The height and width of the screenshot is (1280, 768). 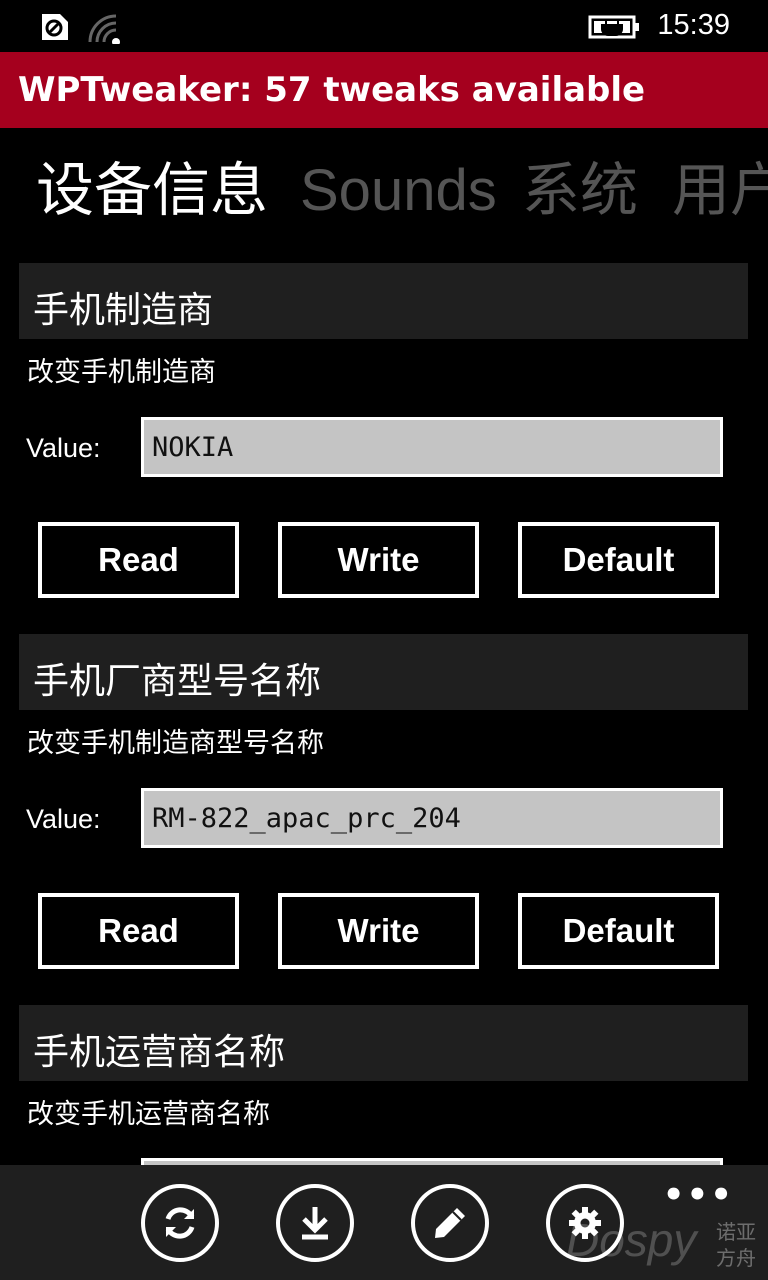 What do you see at coordinates (432, 447) in the screenshot?
I see `manufacturer-value-input` at bounding box center [432, 447].